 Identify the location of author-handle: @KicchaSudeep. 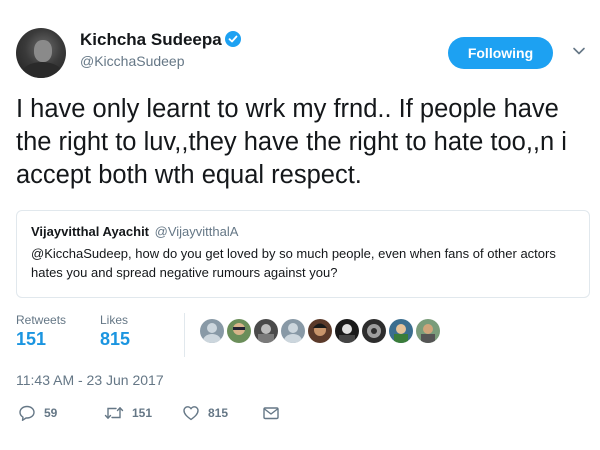
(132, 61).